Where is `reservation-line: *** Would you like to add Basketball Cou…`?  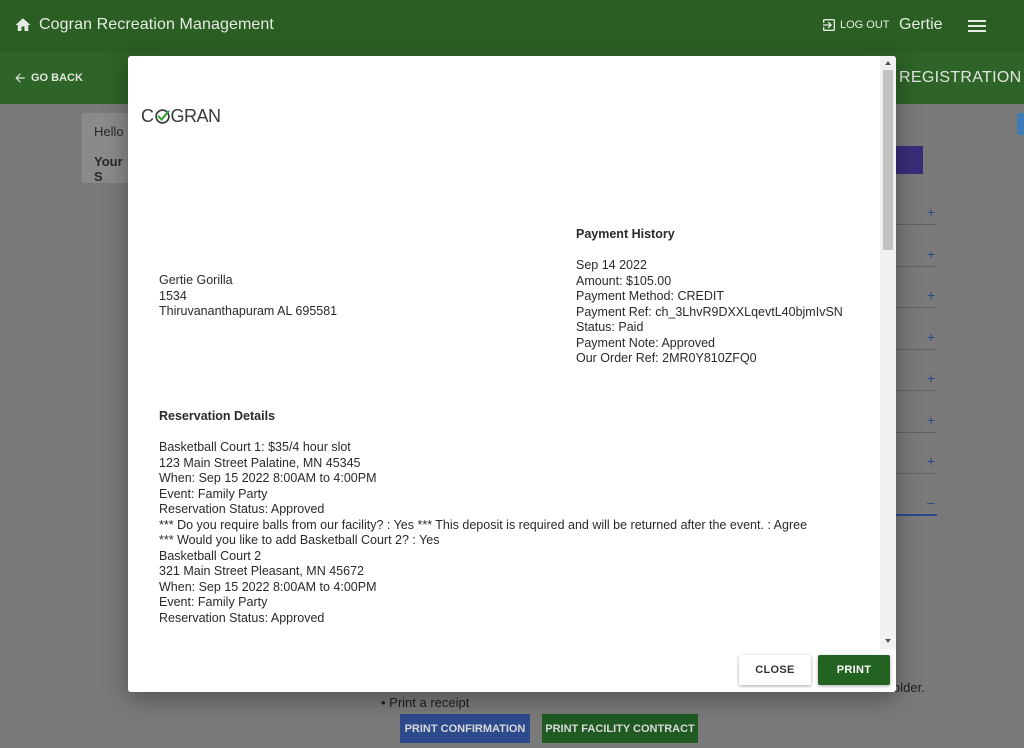 reservation-line: *** Would you like to add Basketball Cou… is located at coordinates (299, 540).